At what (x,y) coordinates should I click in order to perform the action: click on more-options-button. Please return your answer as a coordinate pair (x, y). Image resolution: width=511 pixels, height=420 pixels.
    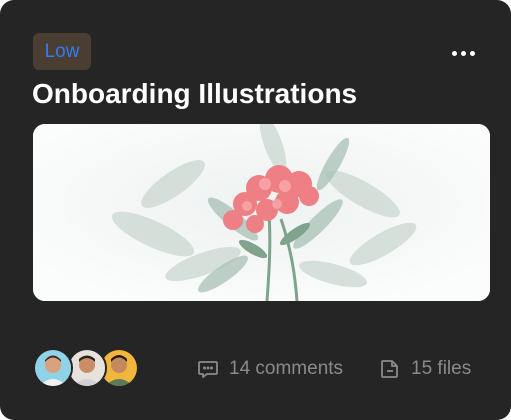
    Looking at the image, I should click on (463, 53).